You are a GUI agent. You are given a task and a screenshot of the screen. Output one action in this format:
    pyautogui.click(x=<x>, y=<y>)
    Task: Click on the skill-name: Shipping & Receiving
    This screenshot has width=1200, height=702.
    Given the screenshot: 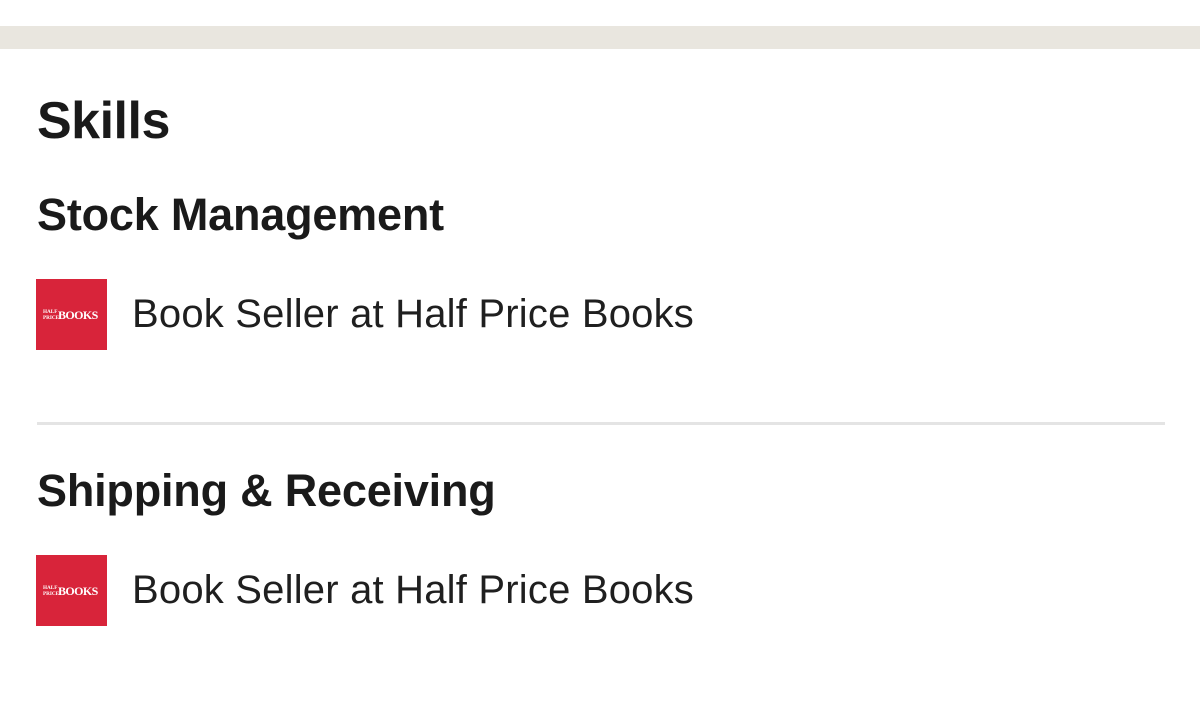 What is the action you would take?
    pyautogui.click(x=600, y=491)
    